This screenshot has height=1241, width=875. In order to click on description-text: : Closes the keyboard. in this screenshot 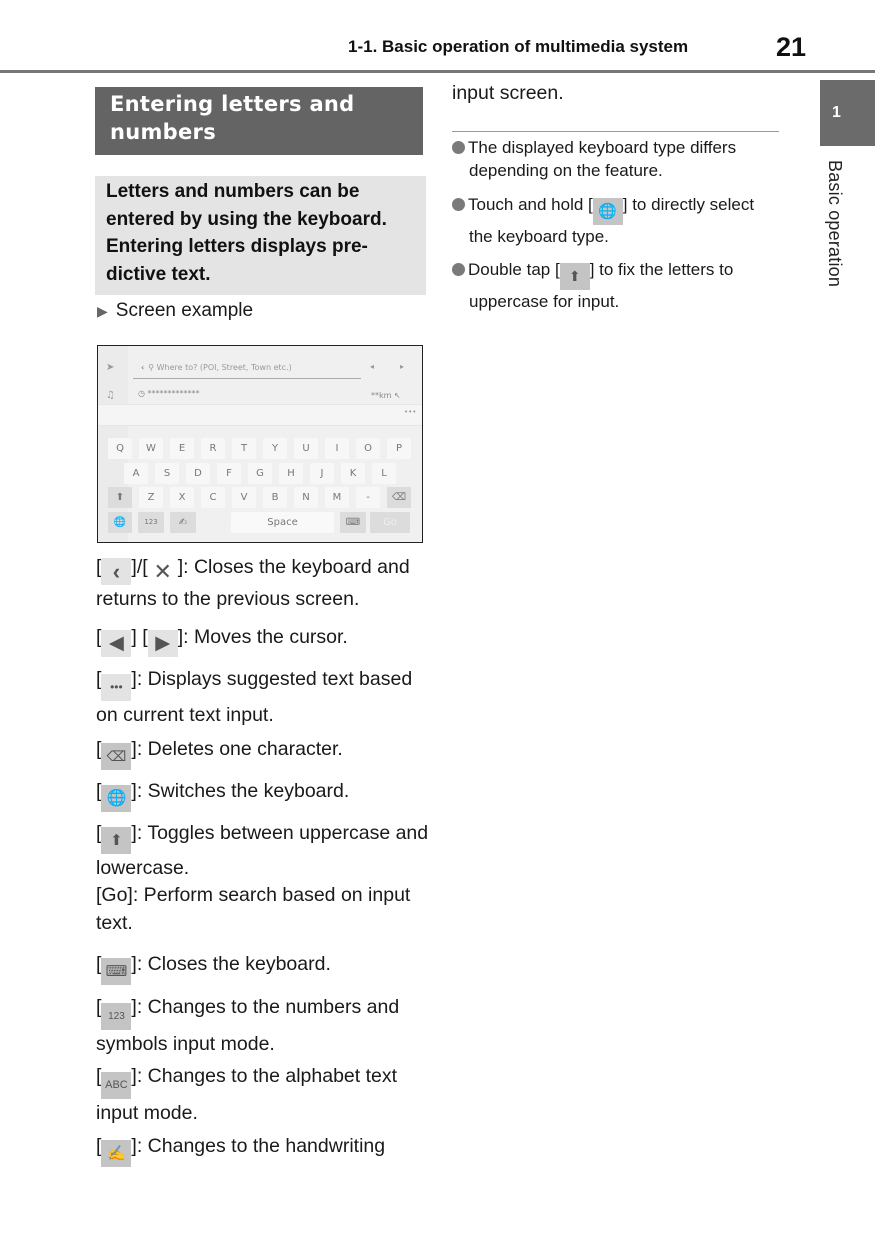, I will do `click(233, 964)`.